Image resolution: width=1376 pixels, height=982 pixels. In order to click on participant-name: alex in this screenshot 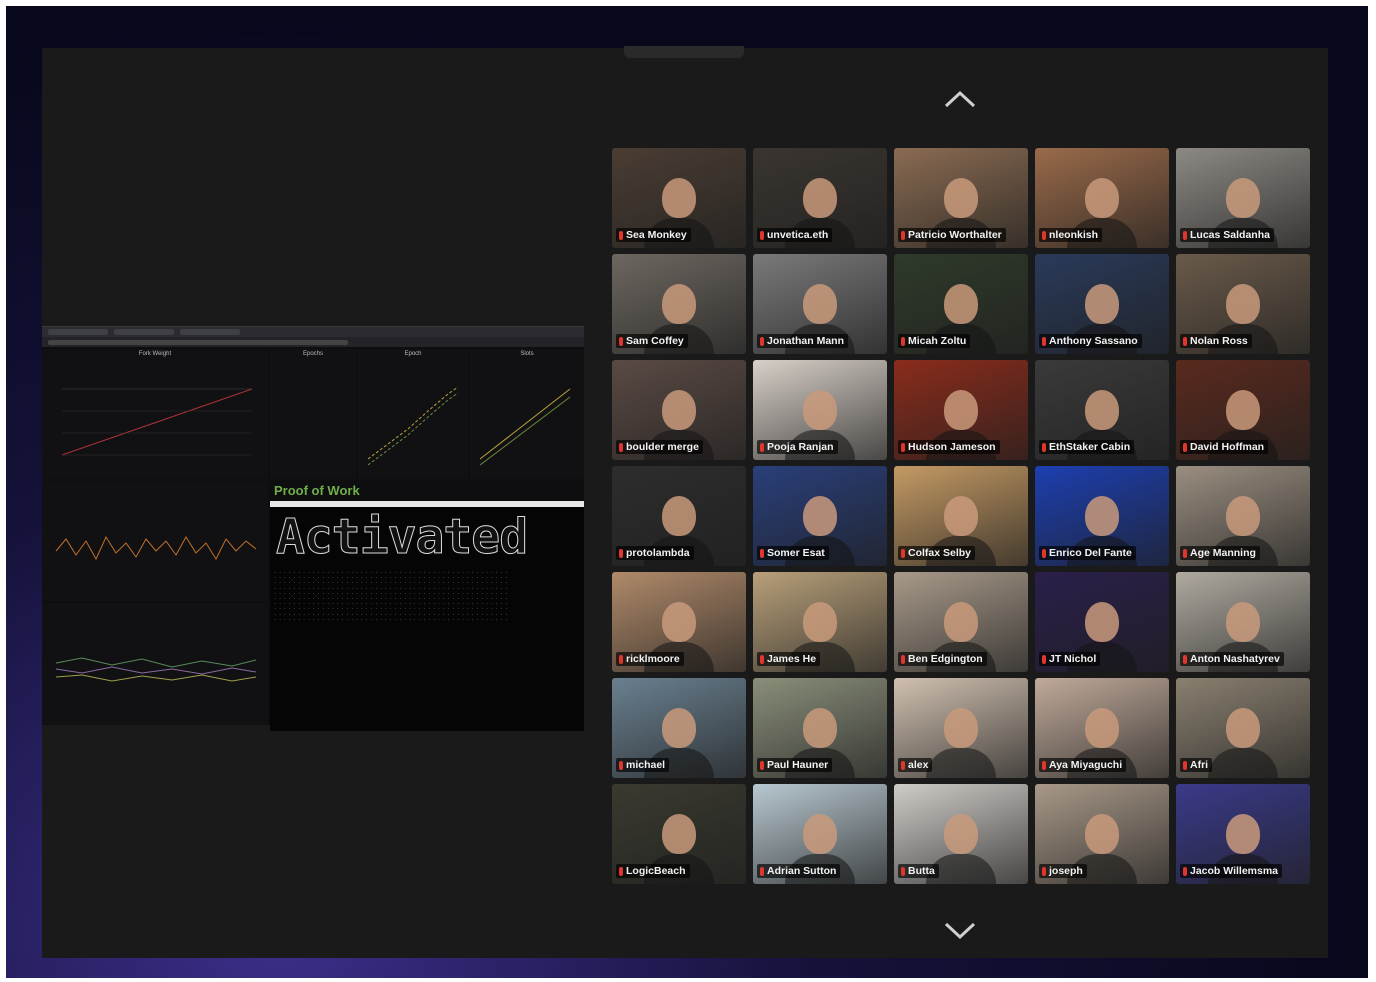, I will do `click(918, 765)`.